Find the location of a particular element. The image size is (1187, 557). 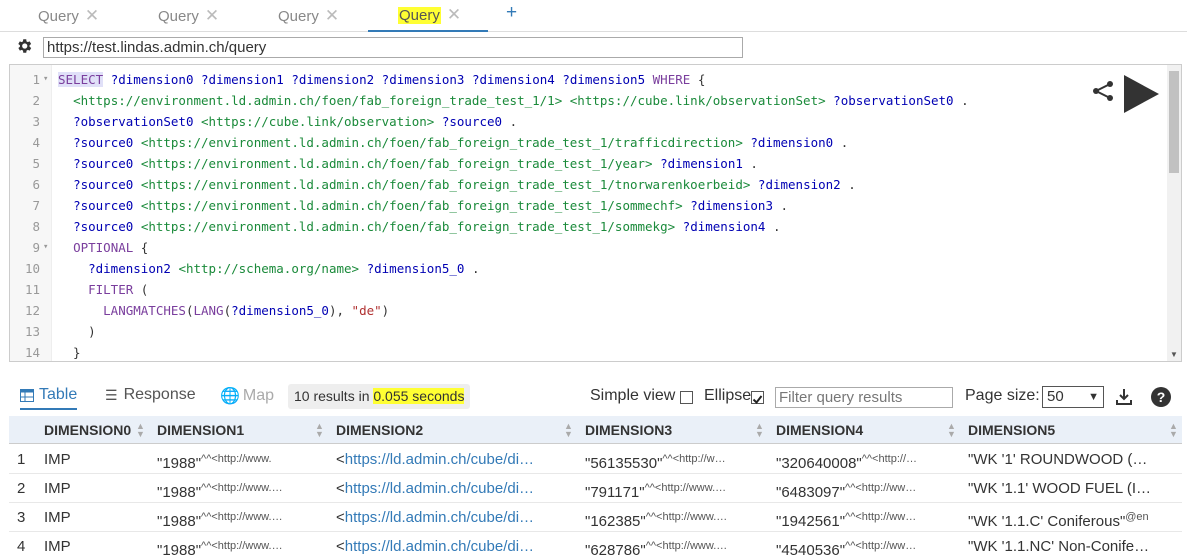

add-tab-button: + is located at coordinates (511, 13).